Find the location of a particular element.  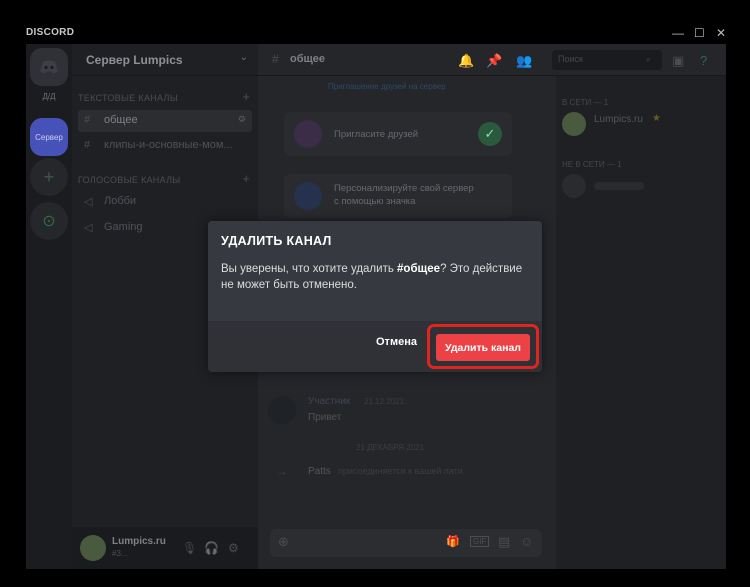

dialog-title: УДАЛИТЬ КАНАЛ is located at coordinates (276, 241).